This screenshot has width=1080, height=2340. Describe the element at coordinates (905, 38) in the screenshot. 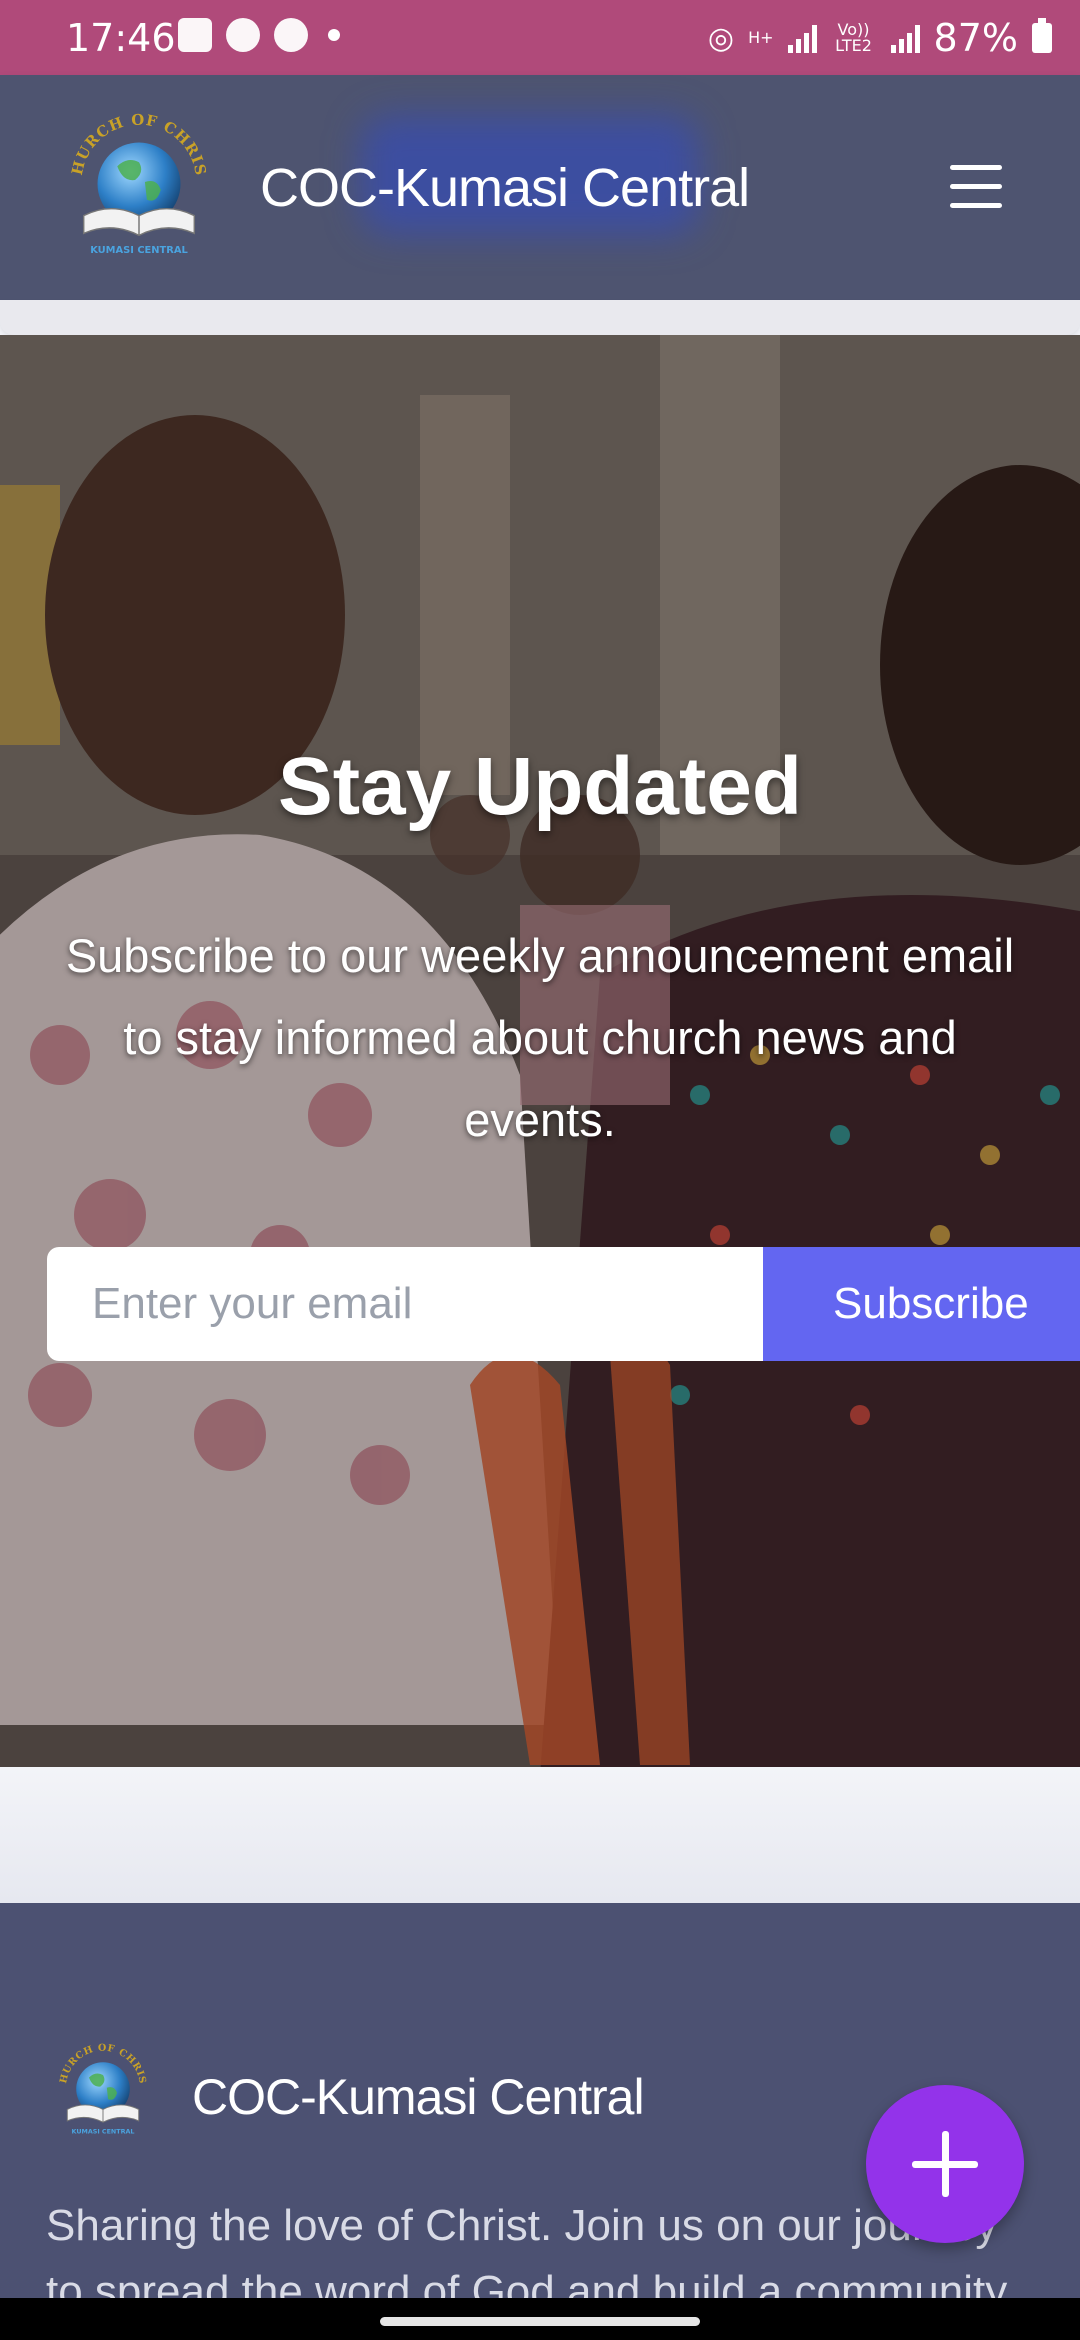

I see `signal-2-icon` at that location.